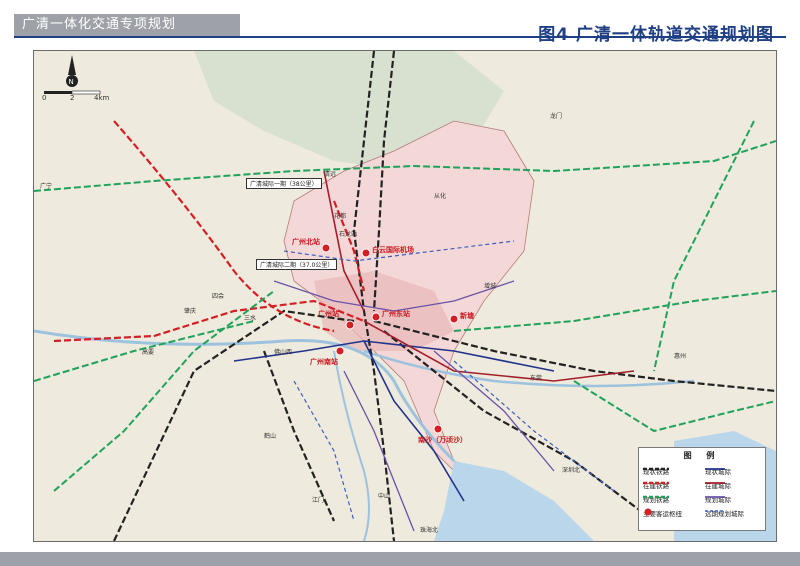  I want to click on place-label: 清远, so click(330, 174).